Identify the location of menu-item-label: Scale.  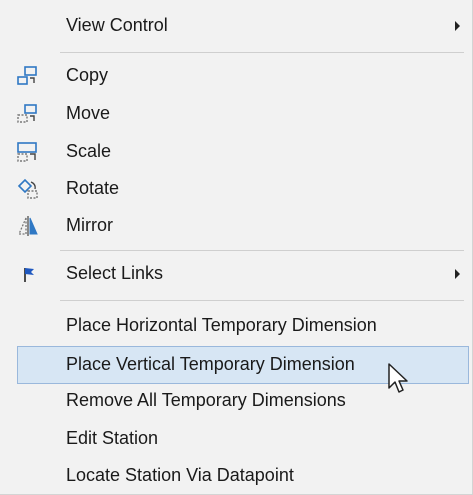
(89, 151).